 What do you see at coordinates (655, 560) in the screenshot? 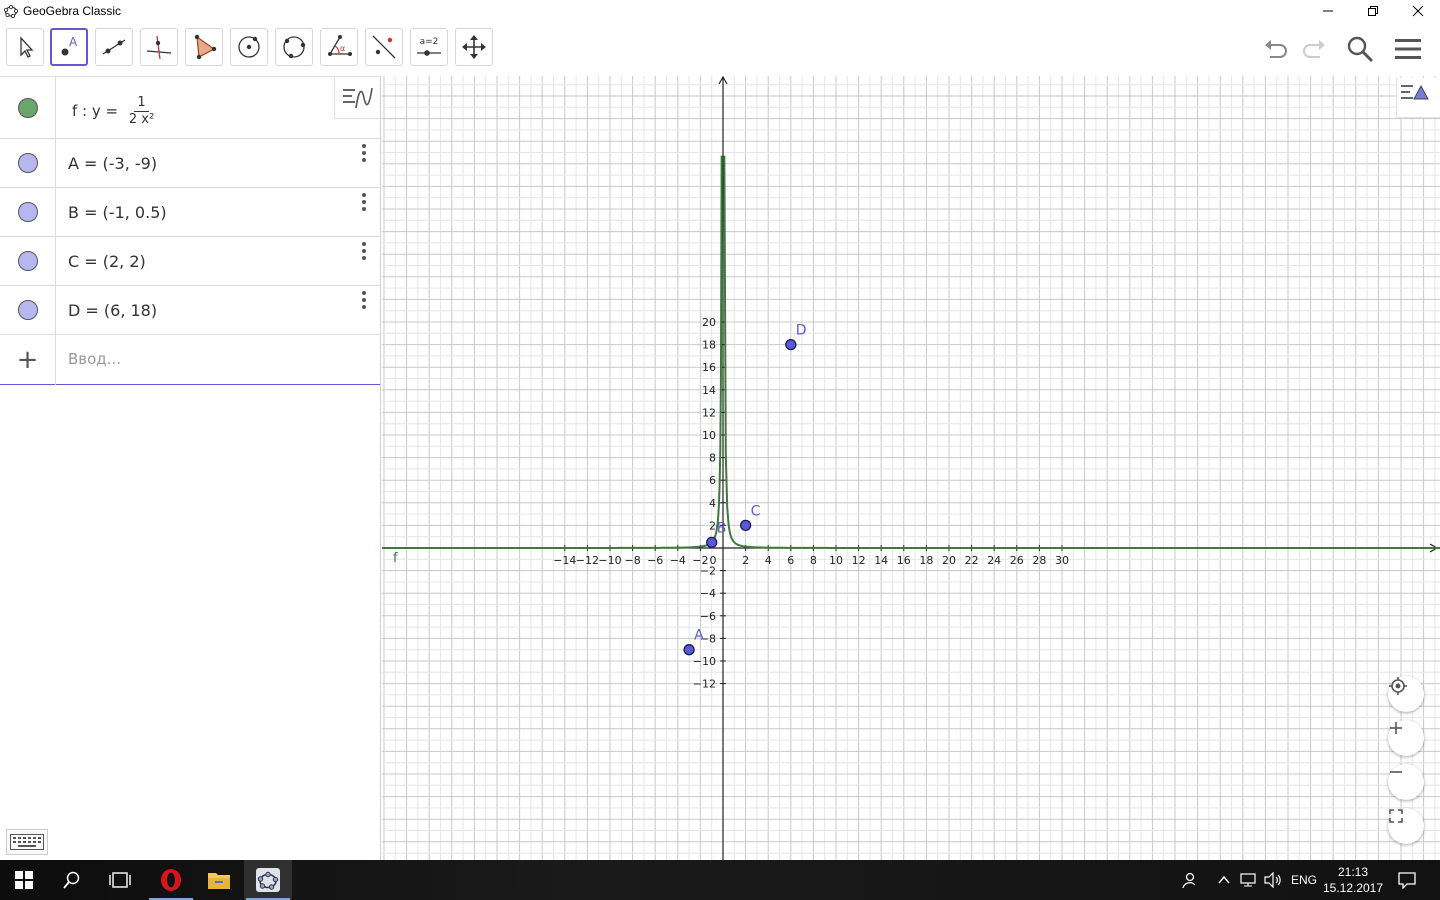
I see `x-tick-label: −6` at bounding box center [655, 560].